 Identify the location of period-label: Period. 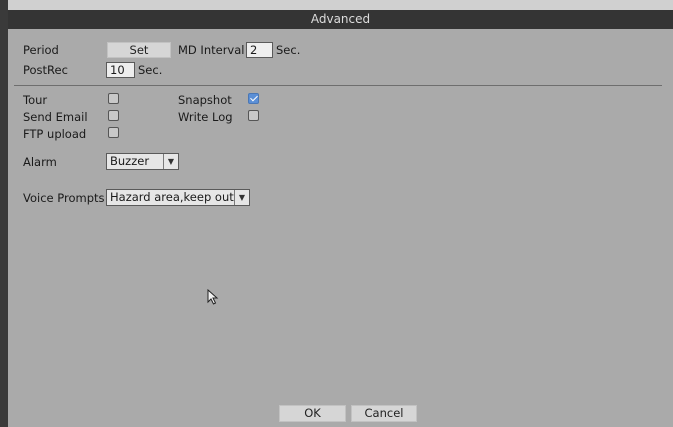
(41, 50).